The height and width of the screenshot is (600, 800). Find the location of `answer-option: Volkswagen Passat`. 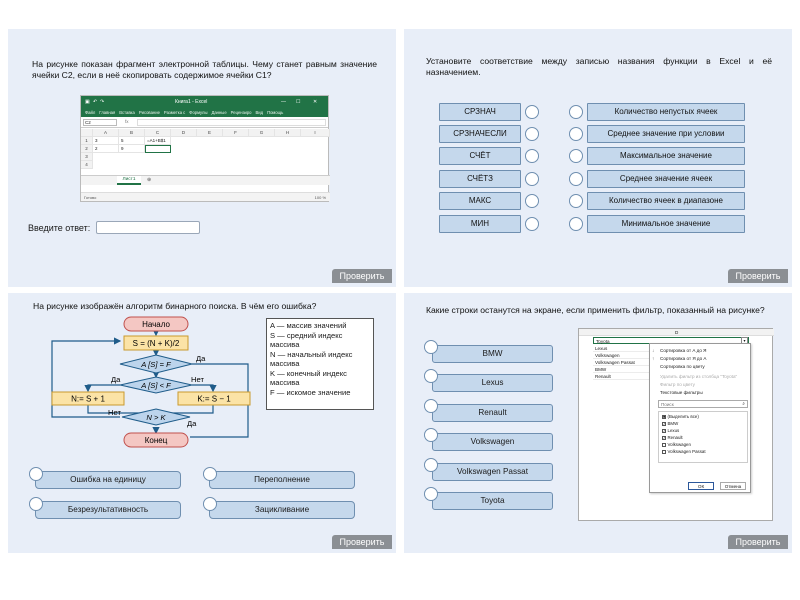

answer-option: Volkswagen Passat is located at coordinates (492, 472).